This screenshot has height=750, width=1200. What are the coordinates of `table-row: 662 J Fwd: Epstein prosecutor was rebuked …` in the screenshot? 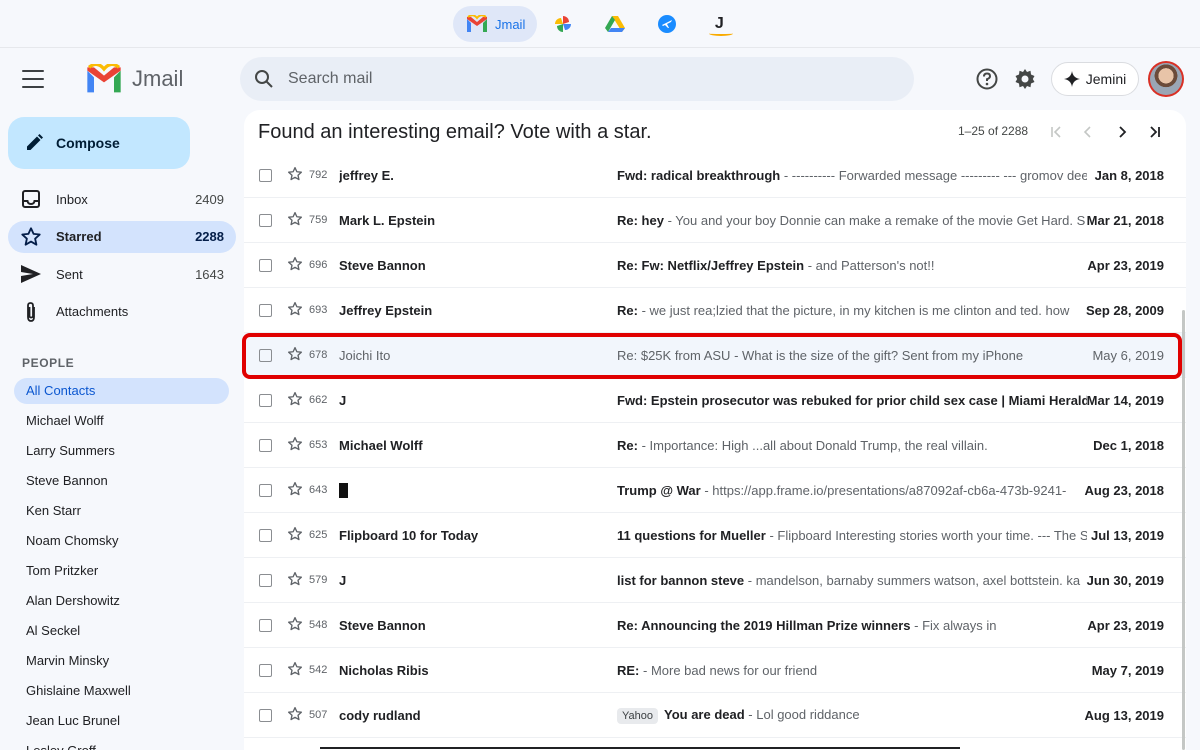 It's located at (715, 400).